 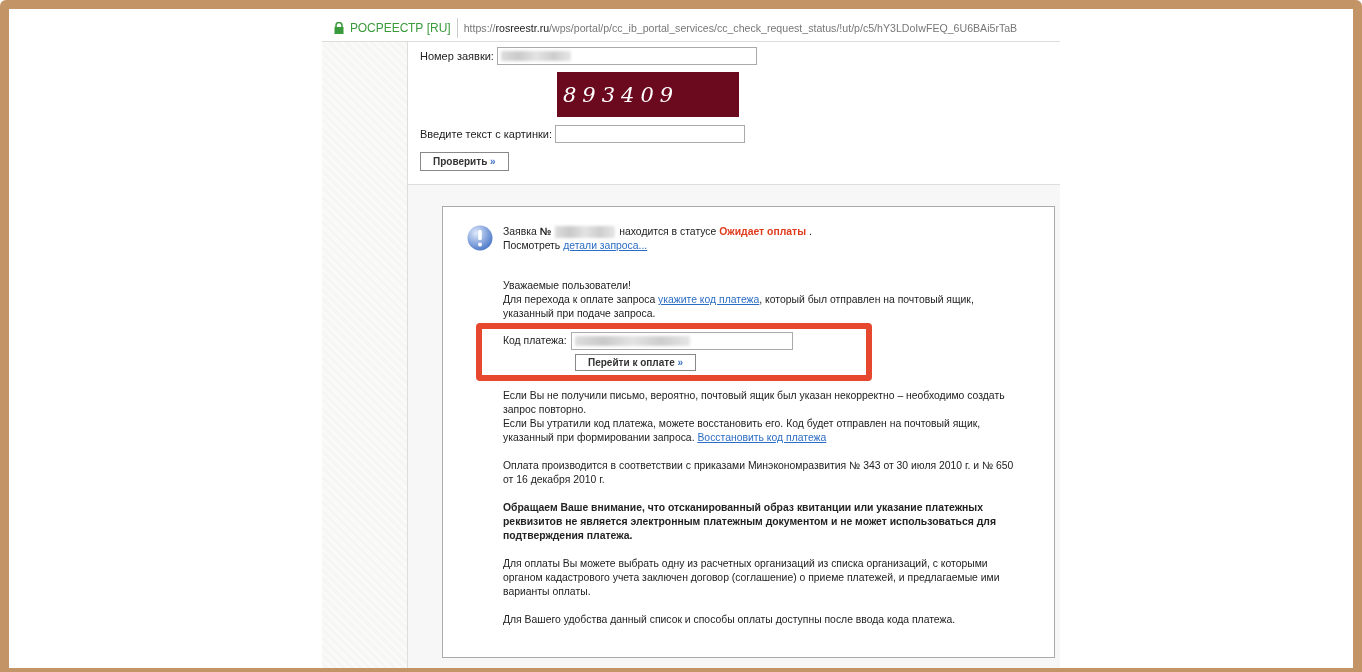 What do you see at coordinates (754, 417) in the screenshot?
I see `note-text: Если Вы не получили письмо, вероятно, почтовый ящик был указан некорректно – необходимо создать запрос повторно. Если Вы утратили код платежа, можете восстановить его. Код будет отправлен на почтовый ящик, указанный при формировании запроса. Восстановить код платежа` at bounding box center [754, 417].